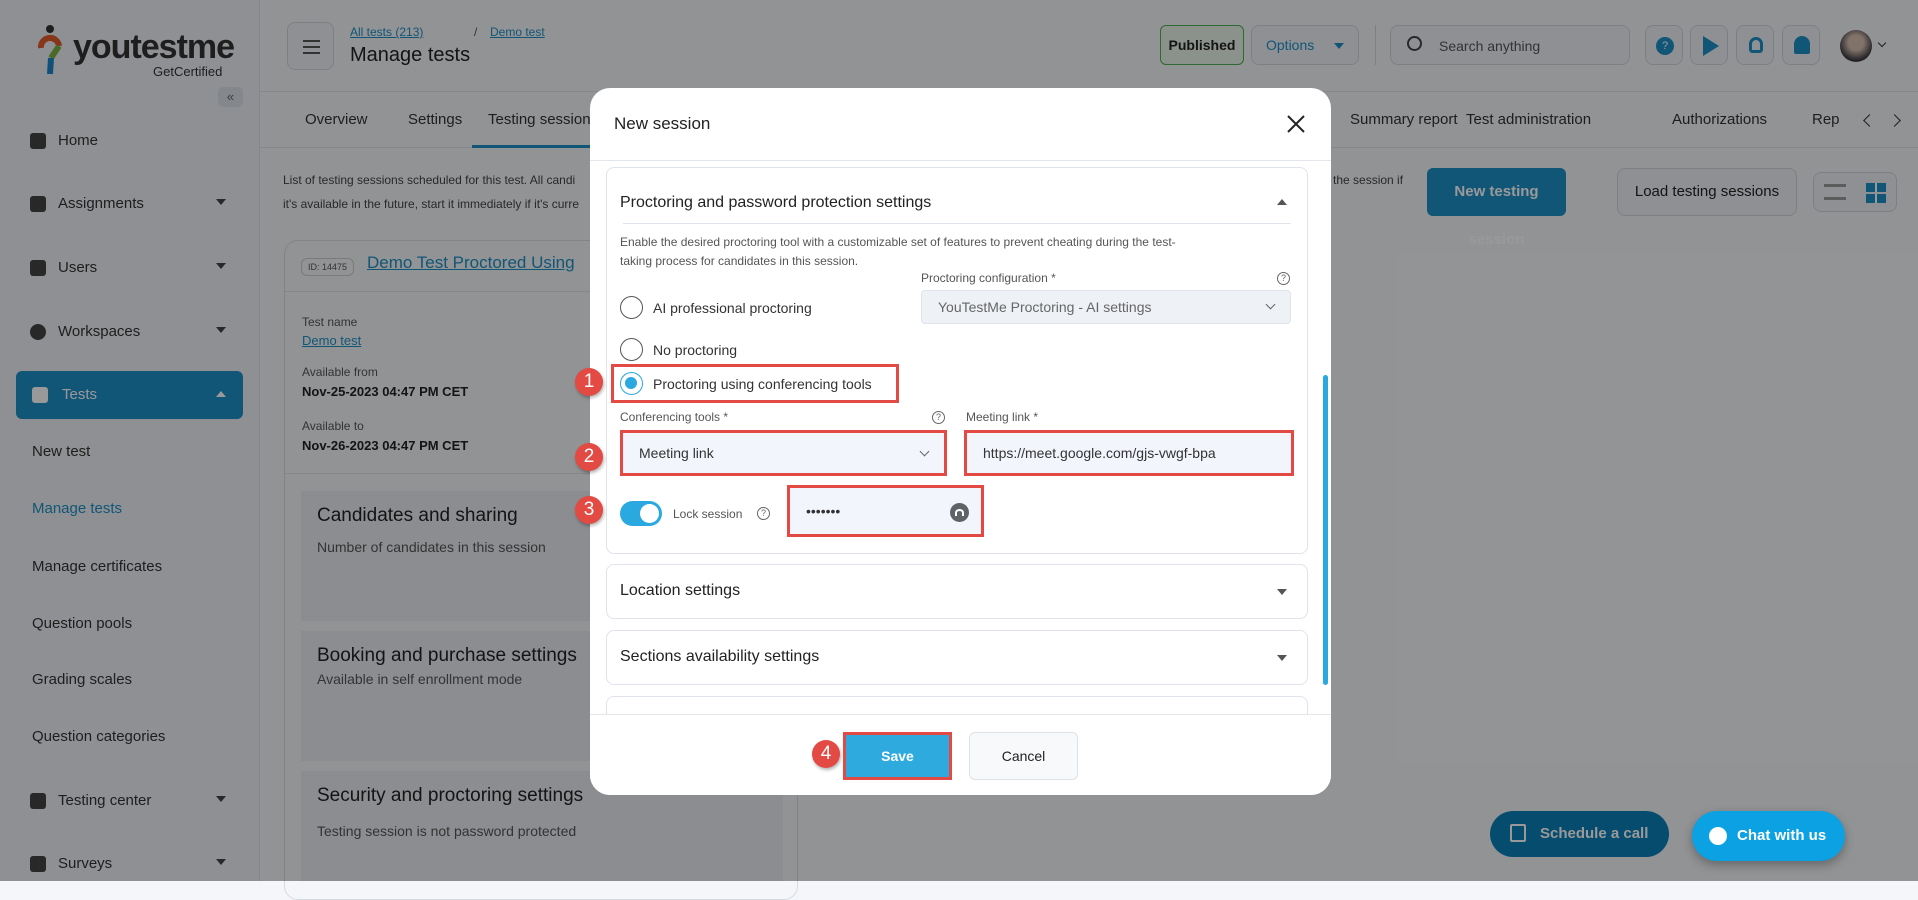  I want to click on conferencing-tools-label: Conferencing tools *, so click(674, 417).